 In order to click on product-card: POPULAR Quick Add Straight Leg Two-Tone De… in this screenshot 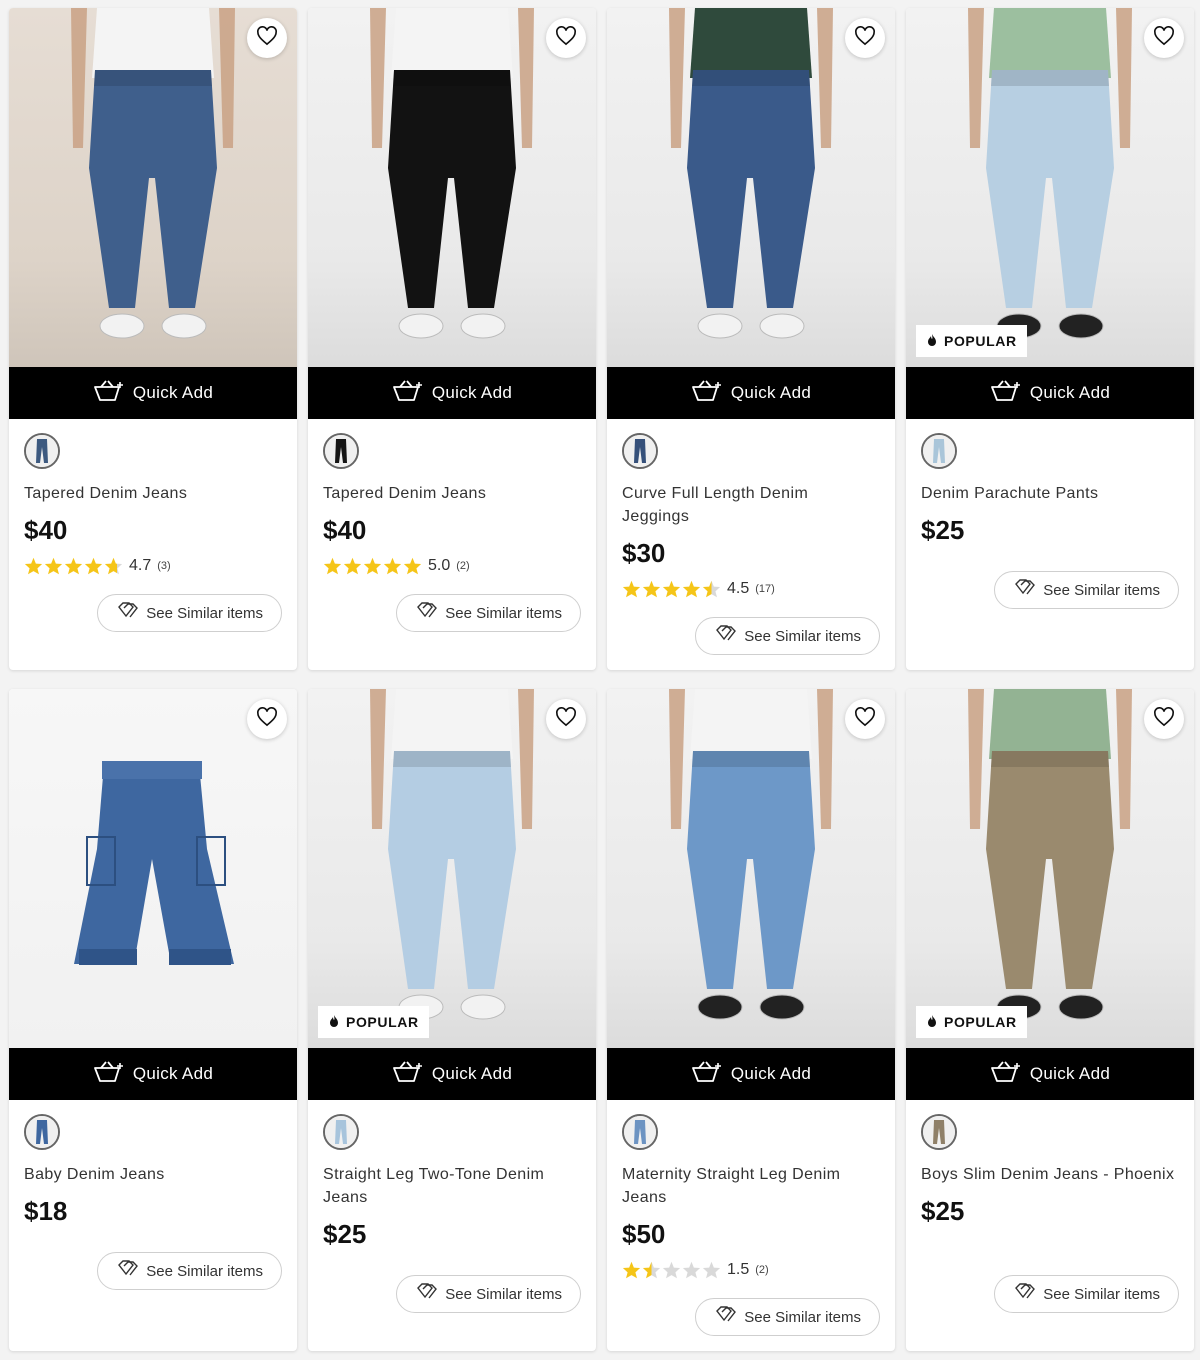, I will do `click(452, 1020)`.